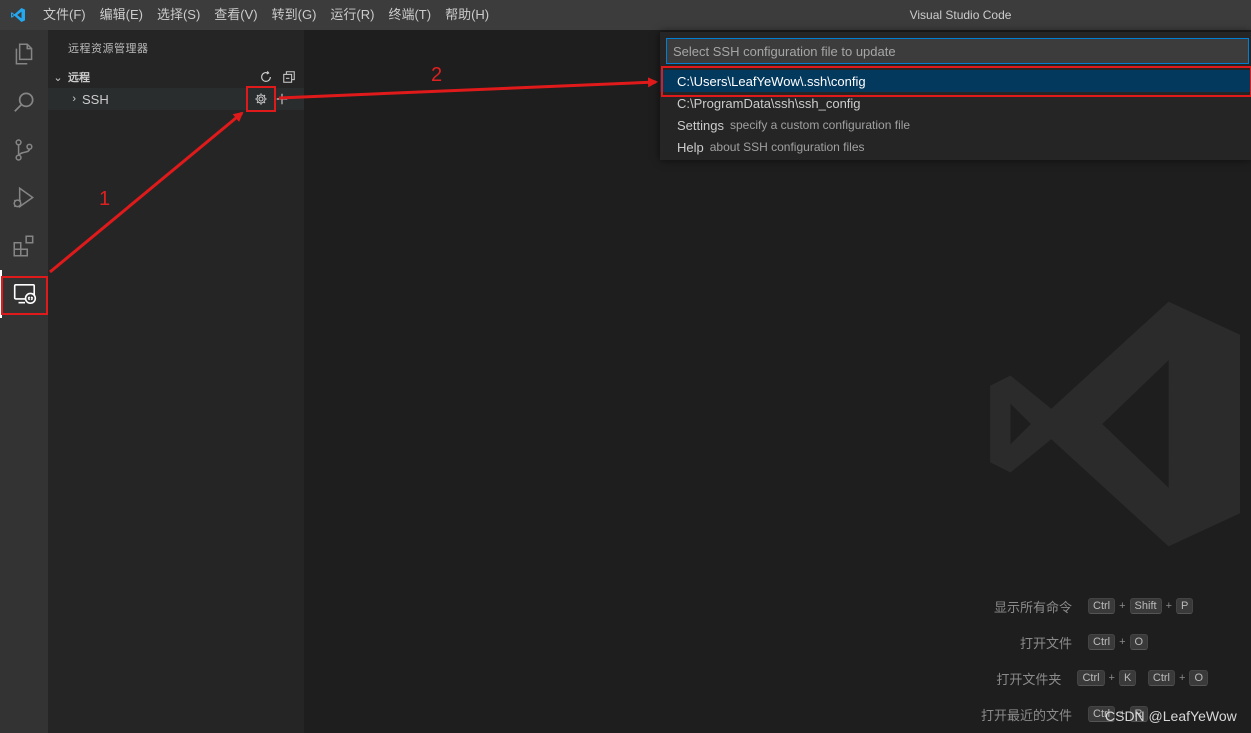 The image size is (1251, 733). What do you see at coordinates (1171, 716) in the screenshot?
I see `watermark-credit: CSDN @LeafYeWow` at bounding box center [1171, 716].